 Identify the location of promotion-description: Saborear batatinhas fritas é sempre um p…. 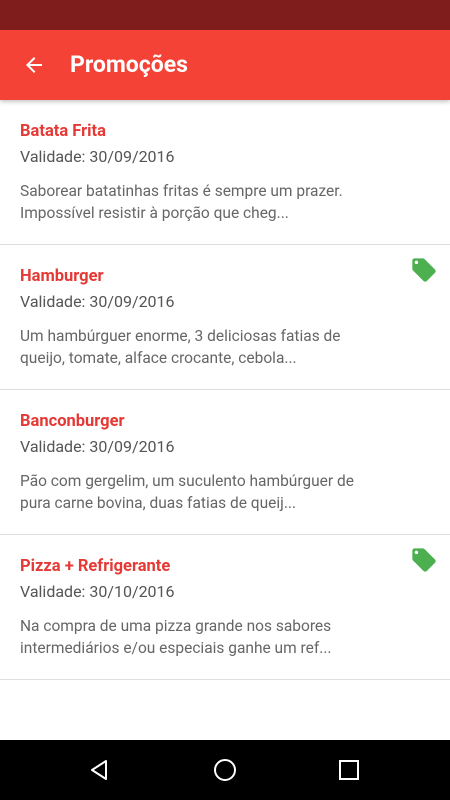
(227, 202).